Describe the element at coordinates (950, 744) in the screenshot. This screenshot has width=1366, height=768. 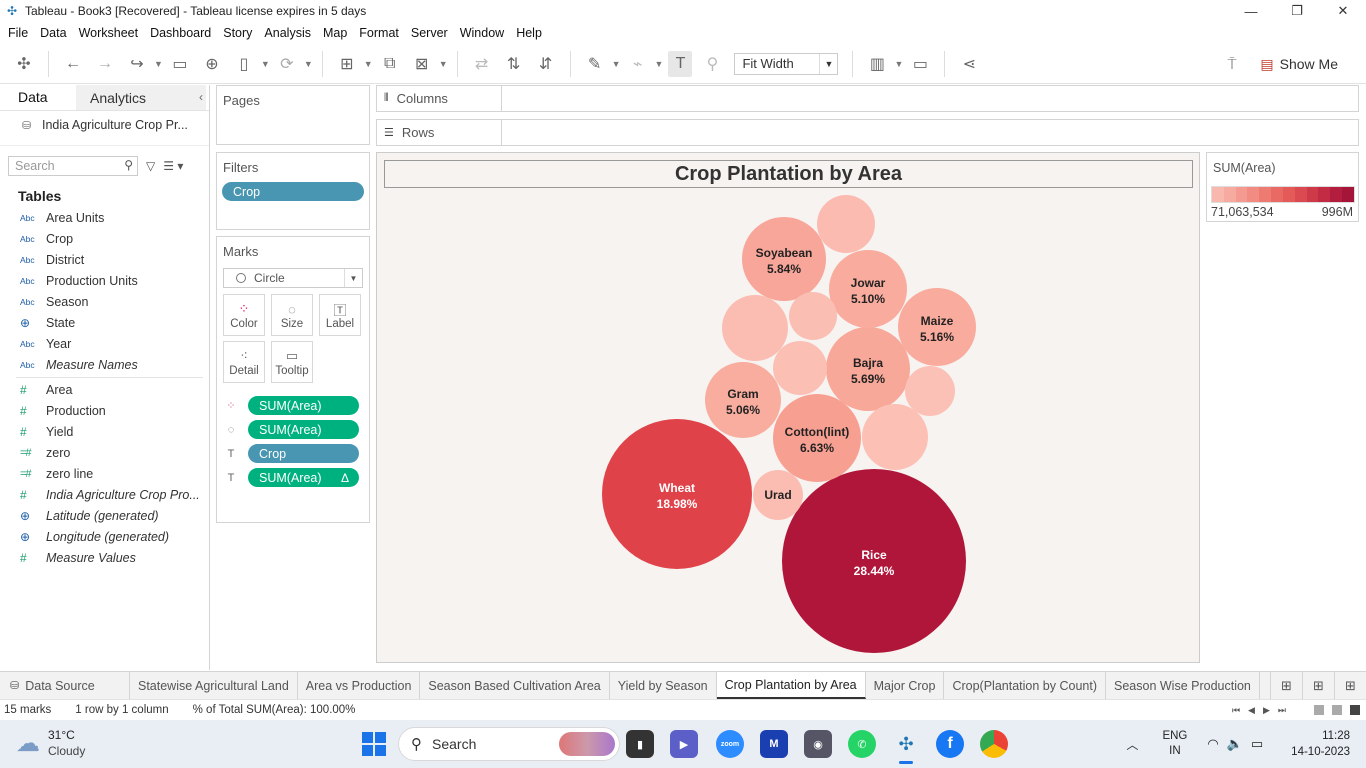
I see `facebook-icon: f` at that location.